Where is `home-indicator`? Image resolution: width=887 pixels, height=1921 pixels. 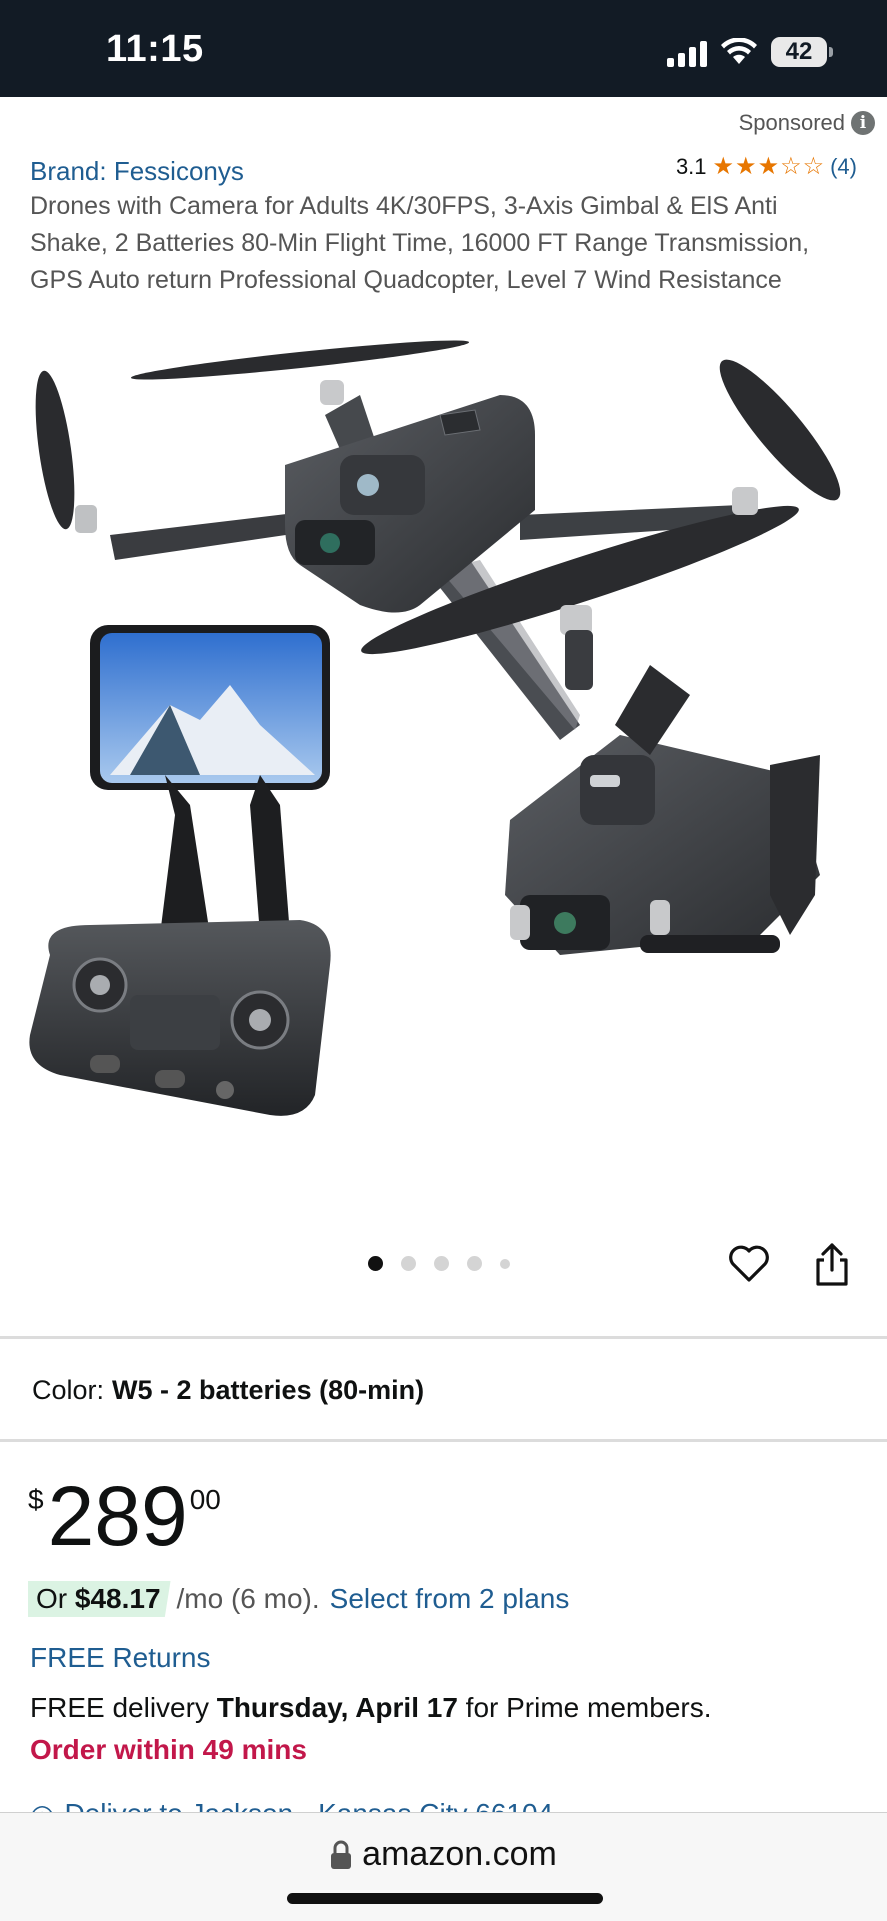
home-indicator is located at coordinates (445, 1898).